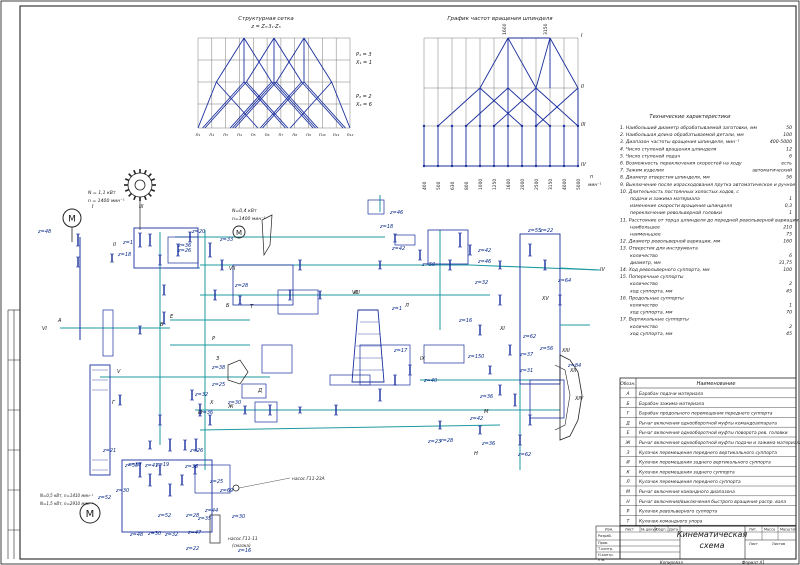  Describe the element at coordinates (162, 325) in the screenshot. I see `component-letter: В` at that location.